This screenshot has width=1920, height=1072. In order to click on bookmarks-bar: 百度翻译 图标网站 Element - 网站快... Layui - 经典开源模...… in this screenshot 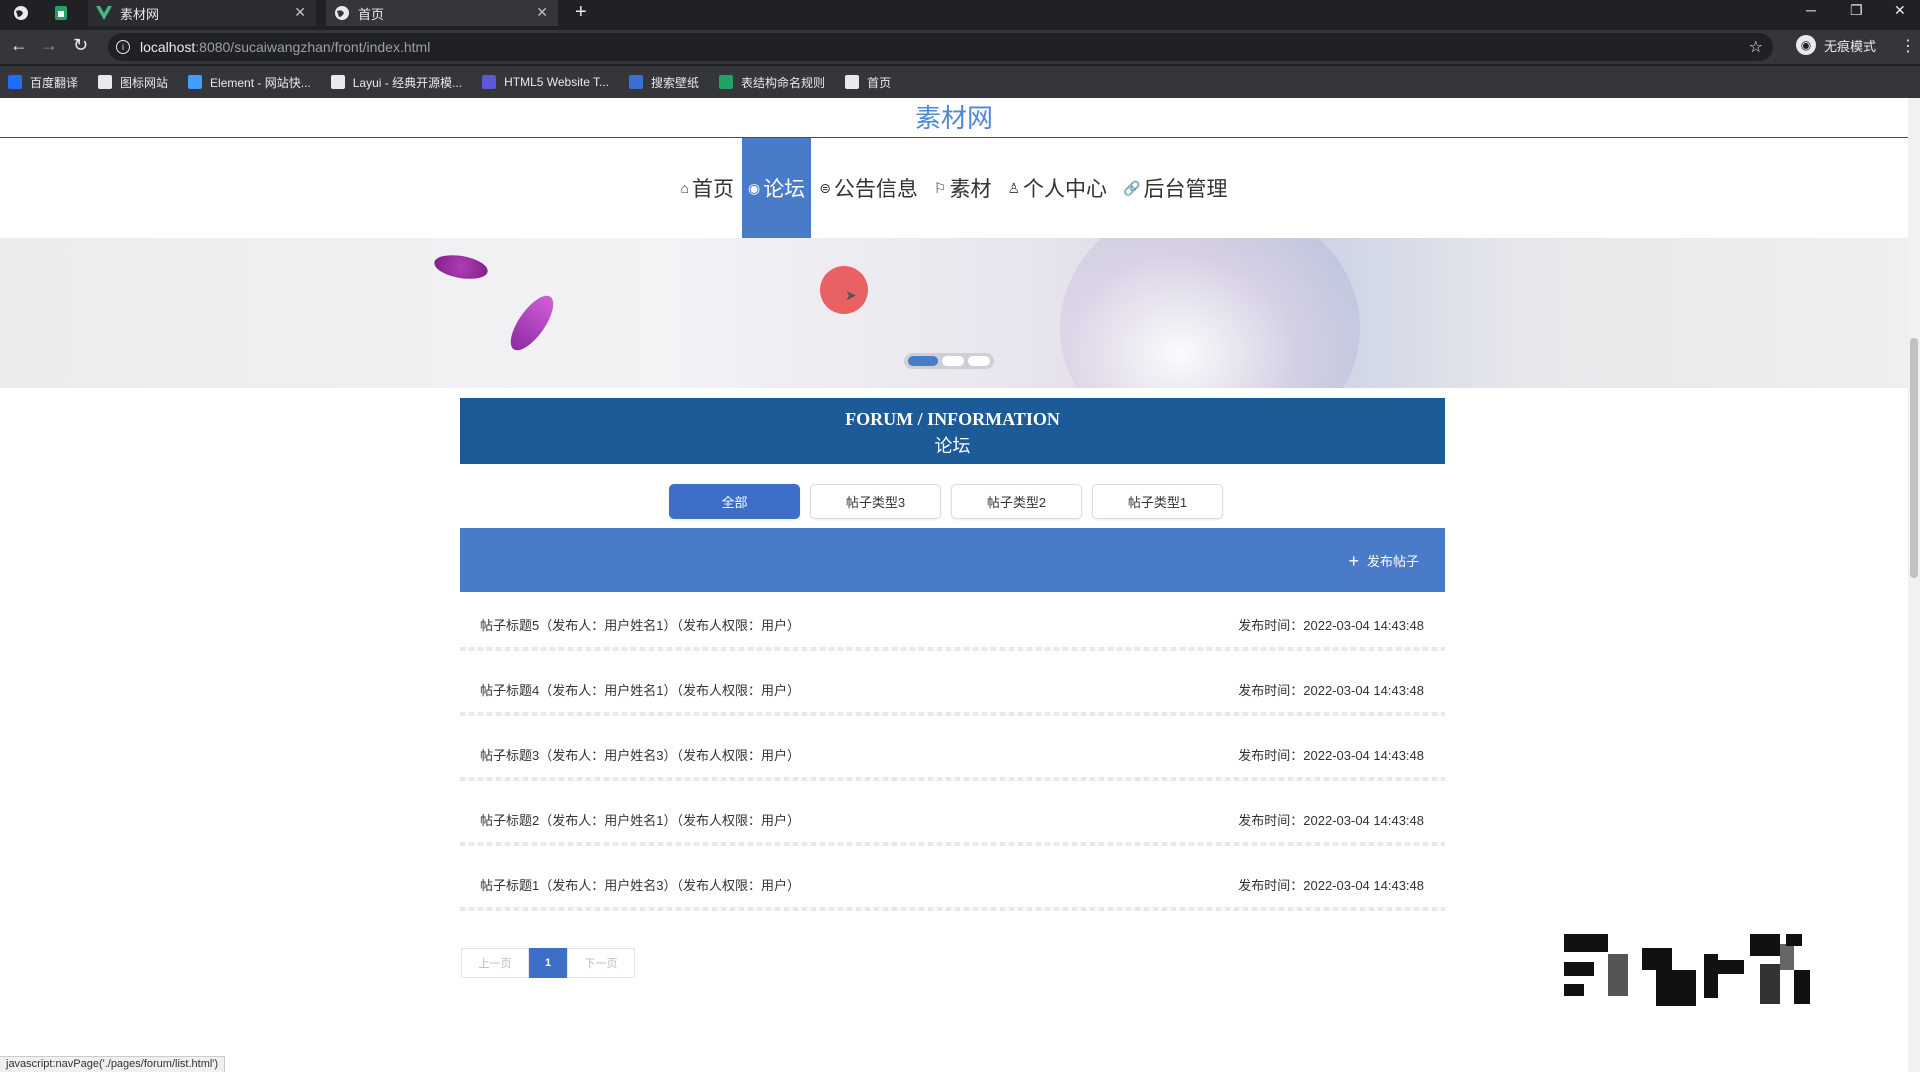, I will do `click(960, 82)`.